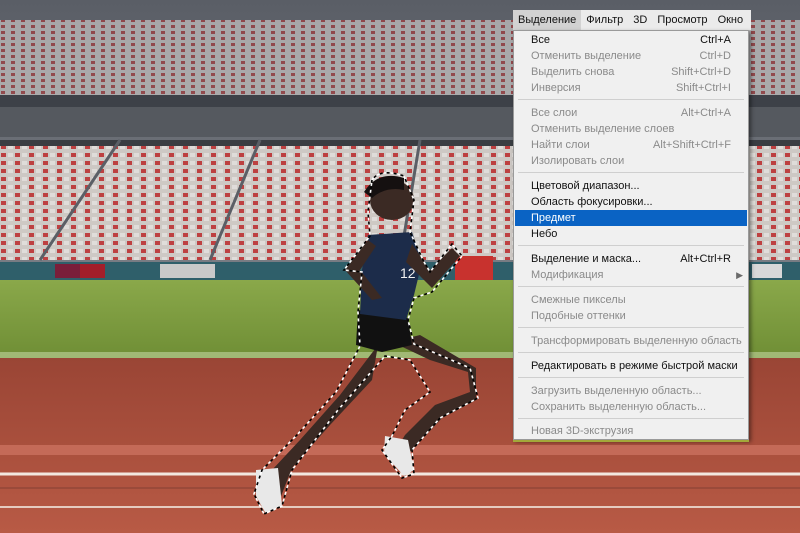  What do you see at coordinates (631, 88) in the screenshot?
I see `menu-item-inverse: Инверсия Shift+Ctrl+I` at bounding box center [631, 88].